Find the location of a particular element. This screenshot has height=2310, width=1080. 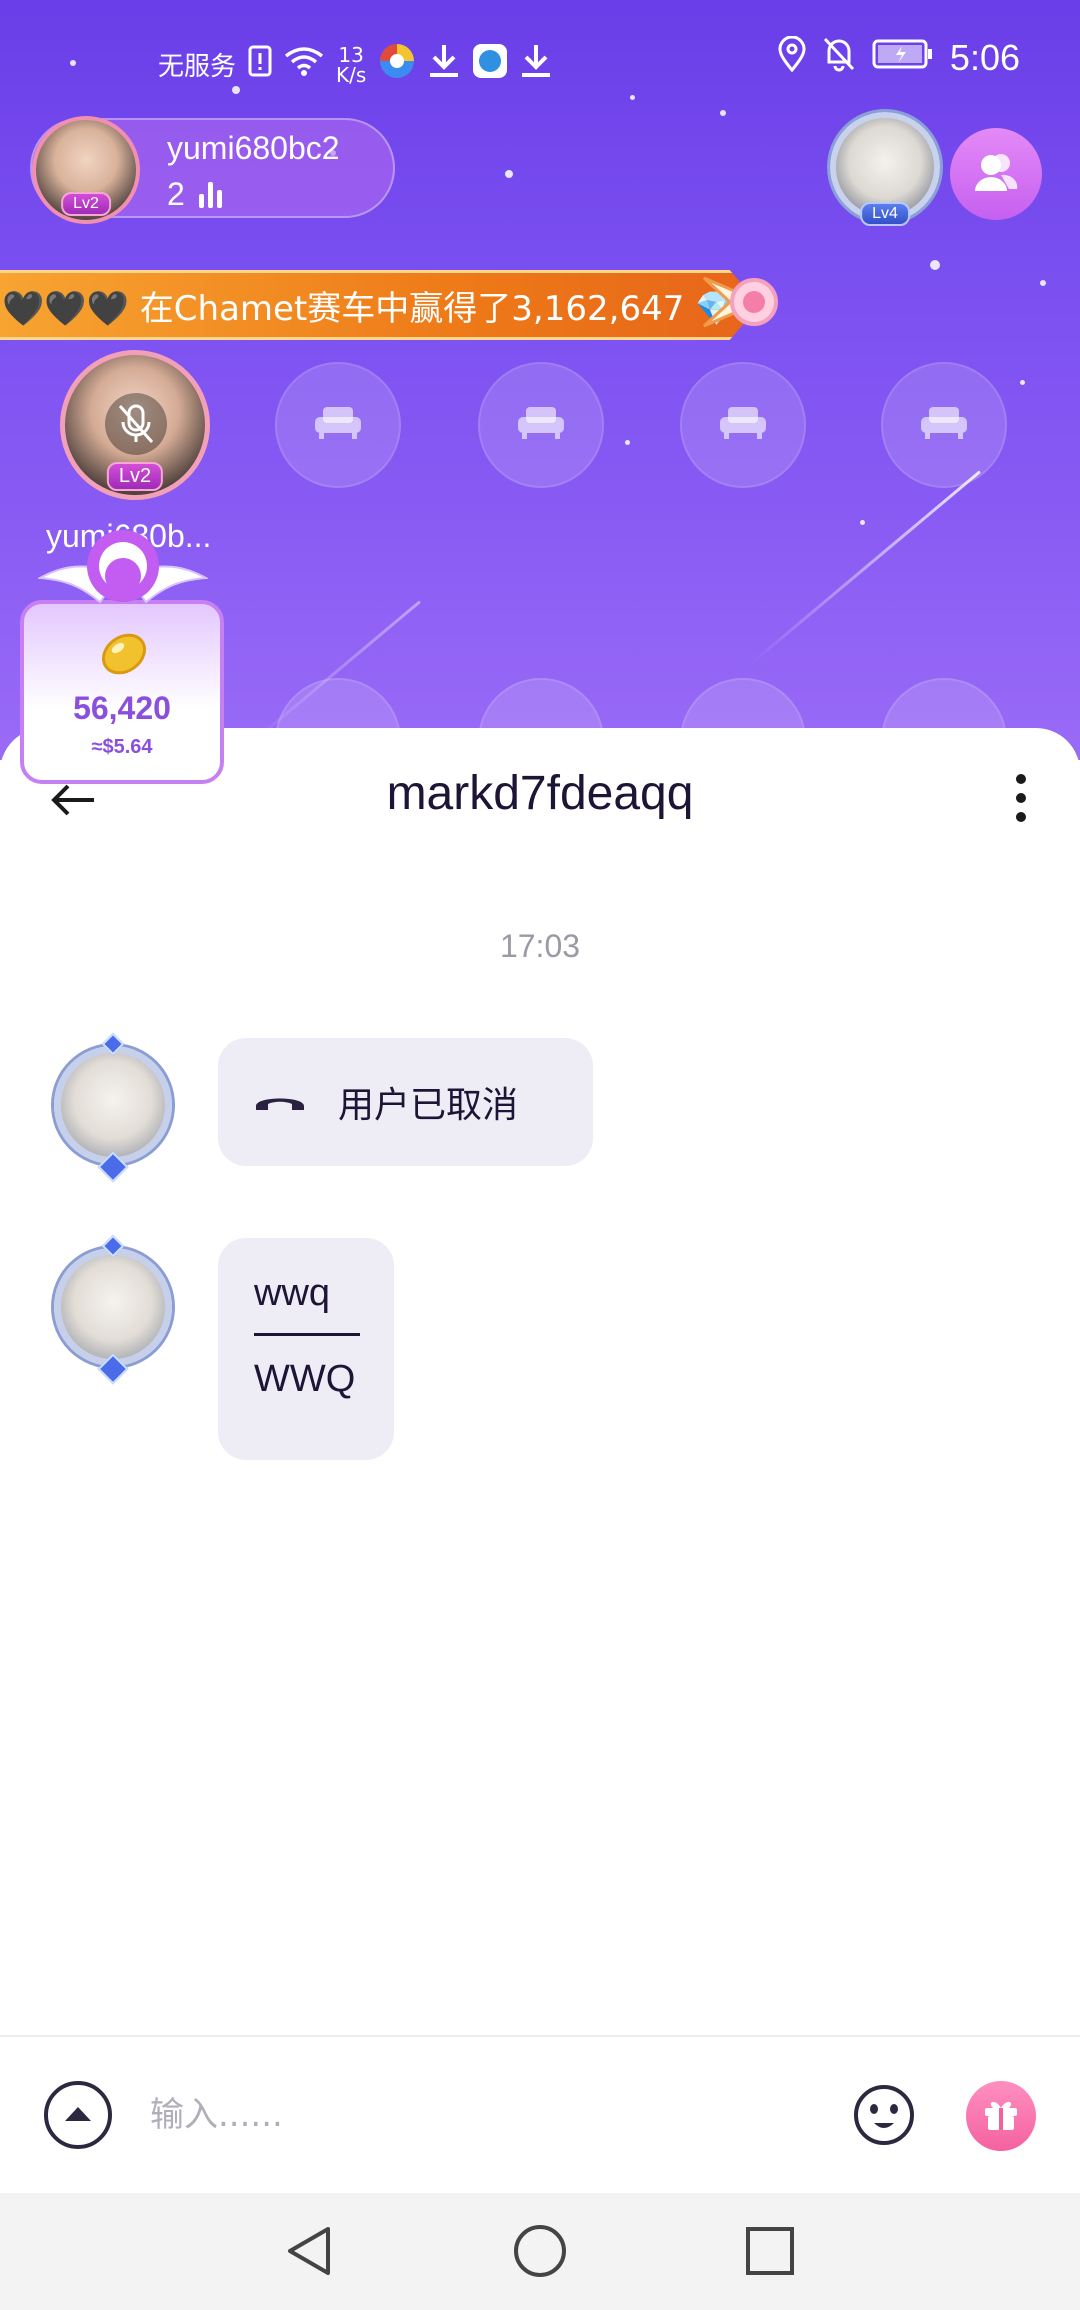

seat-host: Lv2 is located at coordinates (135, 425).